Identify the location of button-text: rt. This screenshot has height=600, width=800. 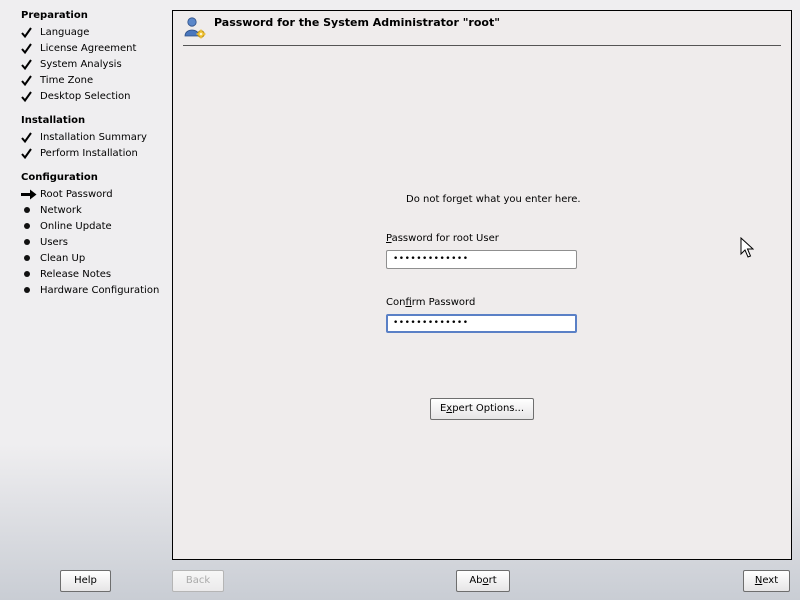
(492, 580).